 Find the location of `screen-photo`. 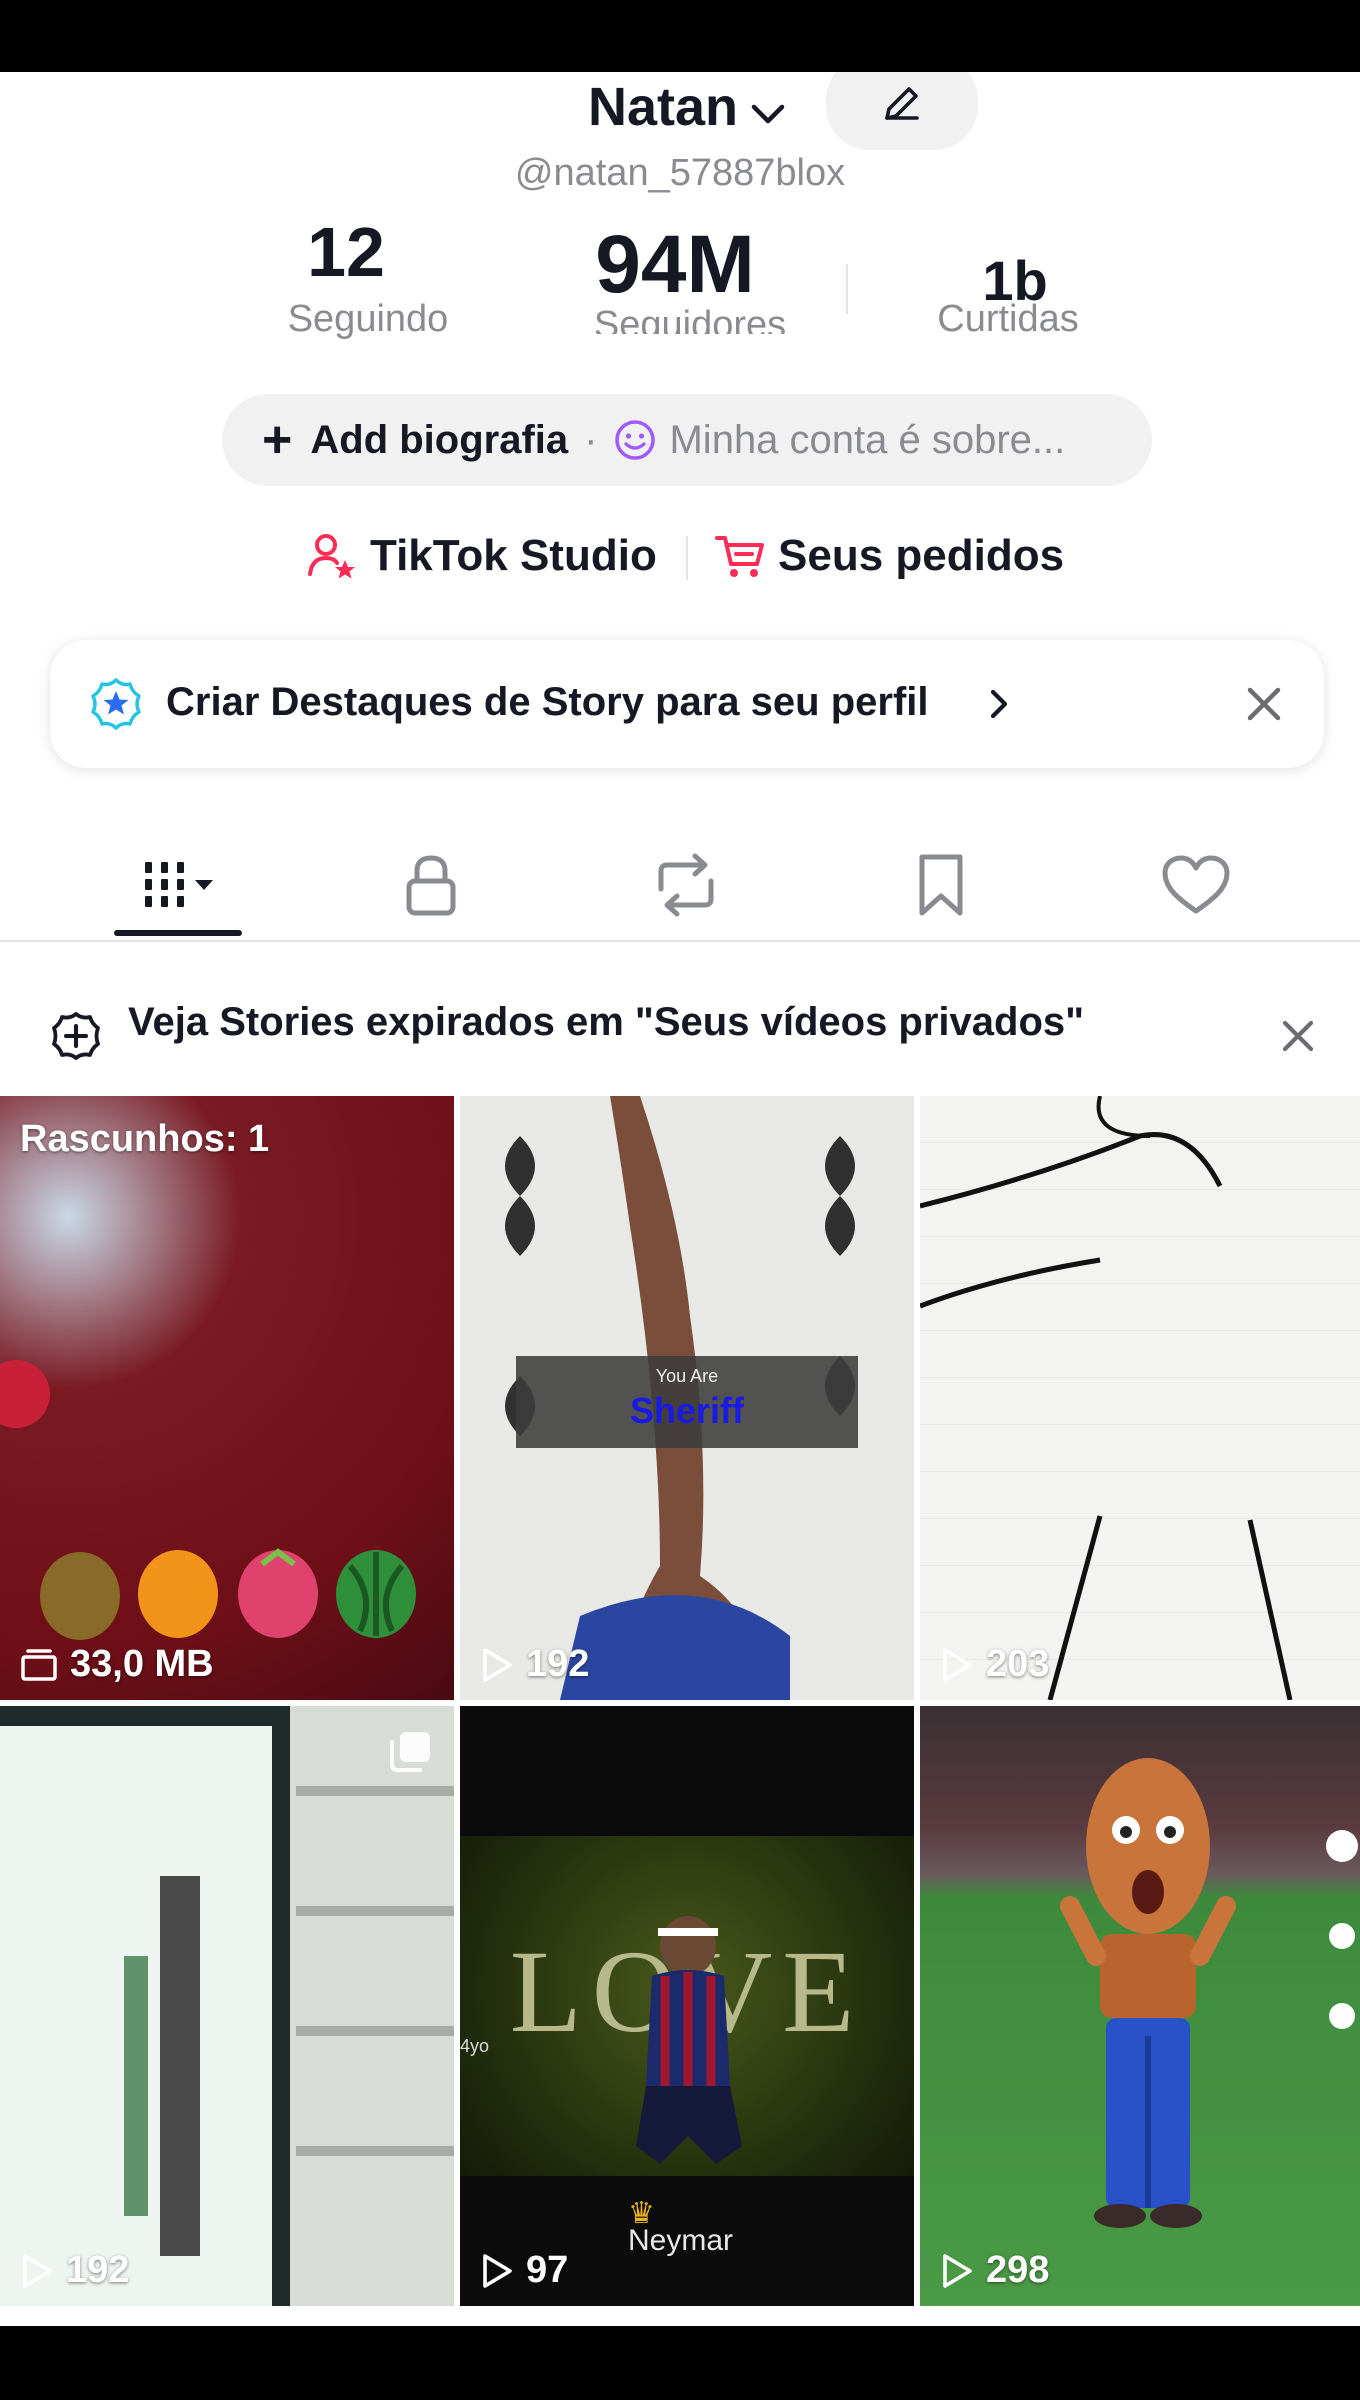

screen-photo is located at coordinates (227, 2006).